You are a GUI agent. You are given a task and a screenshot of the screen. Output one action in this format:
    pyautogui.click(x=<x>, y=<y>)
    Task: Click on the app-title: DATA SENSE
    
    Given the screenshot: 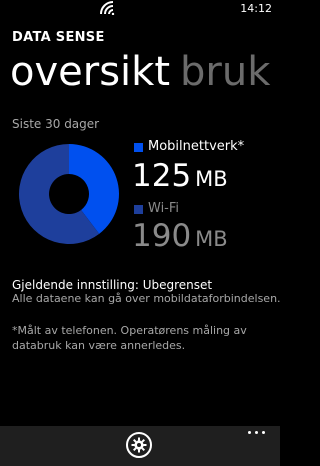 What is the action you would take?
    pyautogui.click(x=58, y=37)
    